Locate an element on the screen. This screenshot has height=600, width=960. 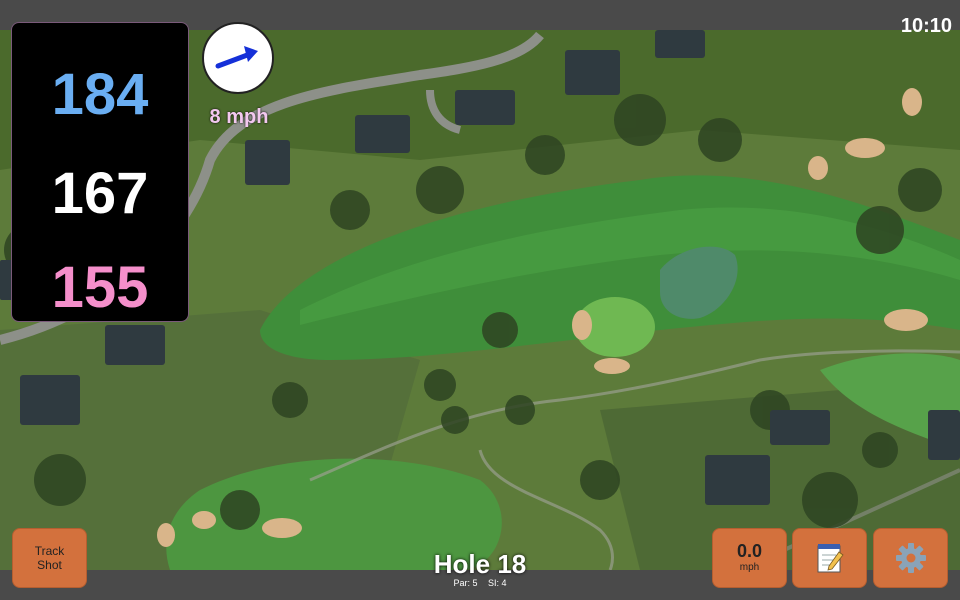
hole-info: Par: 5 SI: 4 is located at coordinates (480, 583).